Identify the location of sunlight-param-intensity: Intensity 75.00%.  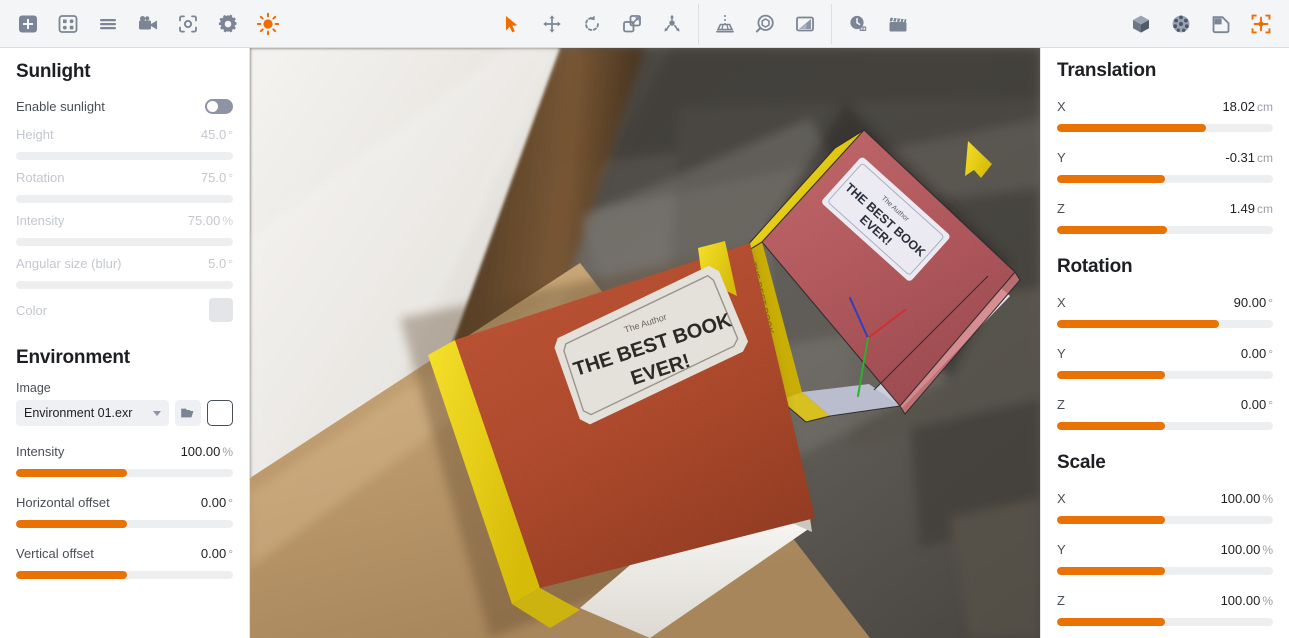
(124, 227).